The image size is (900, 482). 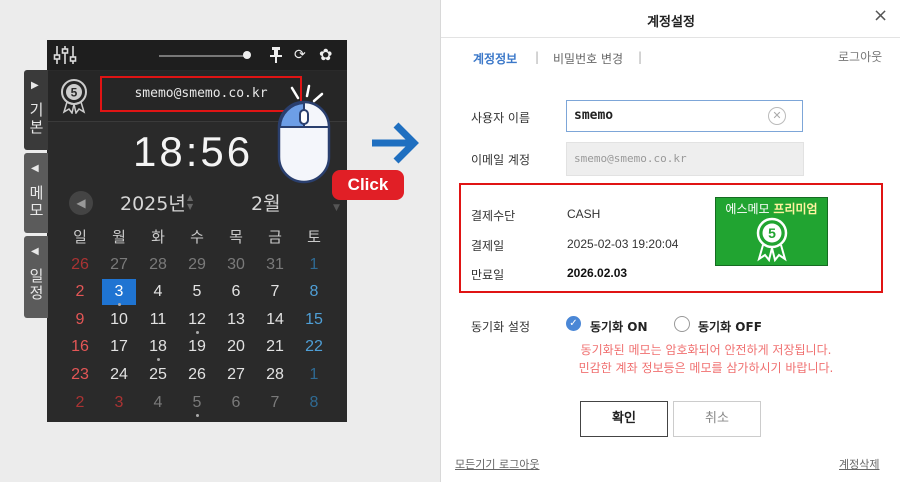 I want to click on tab-basic: ▶ 기본, so click(x=36, y=110).